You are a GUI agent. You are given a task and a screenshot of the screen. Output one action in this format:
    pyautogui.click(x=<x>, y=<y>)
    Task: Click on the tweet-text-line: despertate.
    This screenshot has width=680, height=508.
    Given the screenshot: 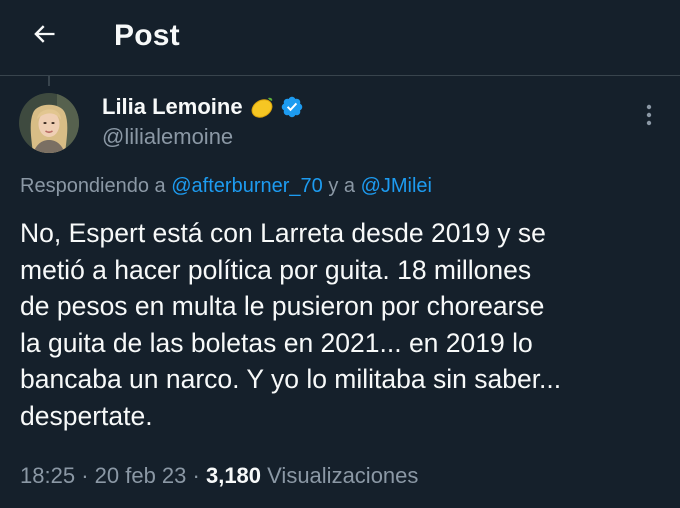 What is the action you would take?
    pyautogui.click(x=86, y=415)
    